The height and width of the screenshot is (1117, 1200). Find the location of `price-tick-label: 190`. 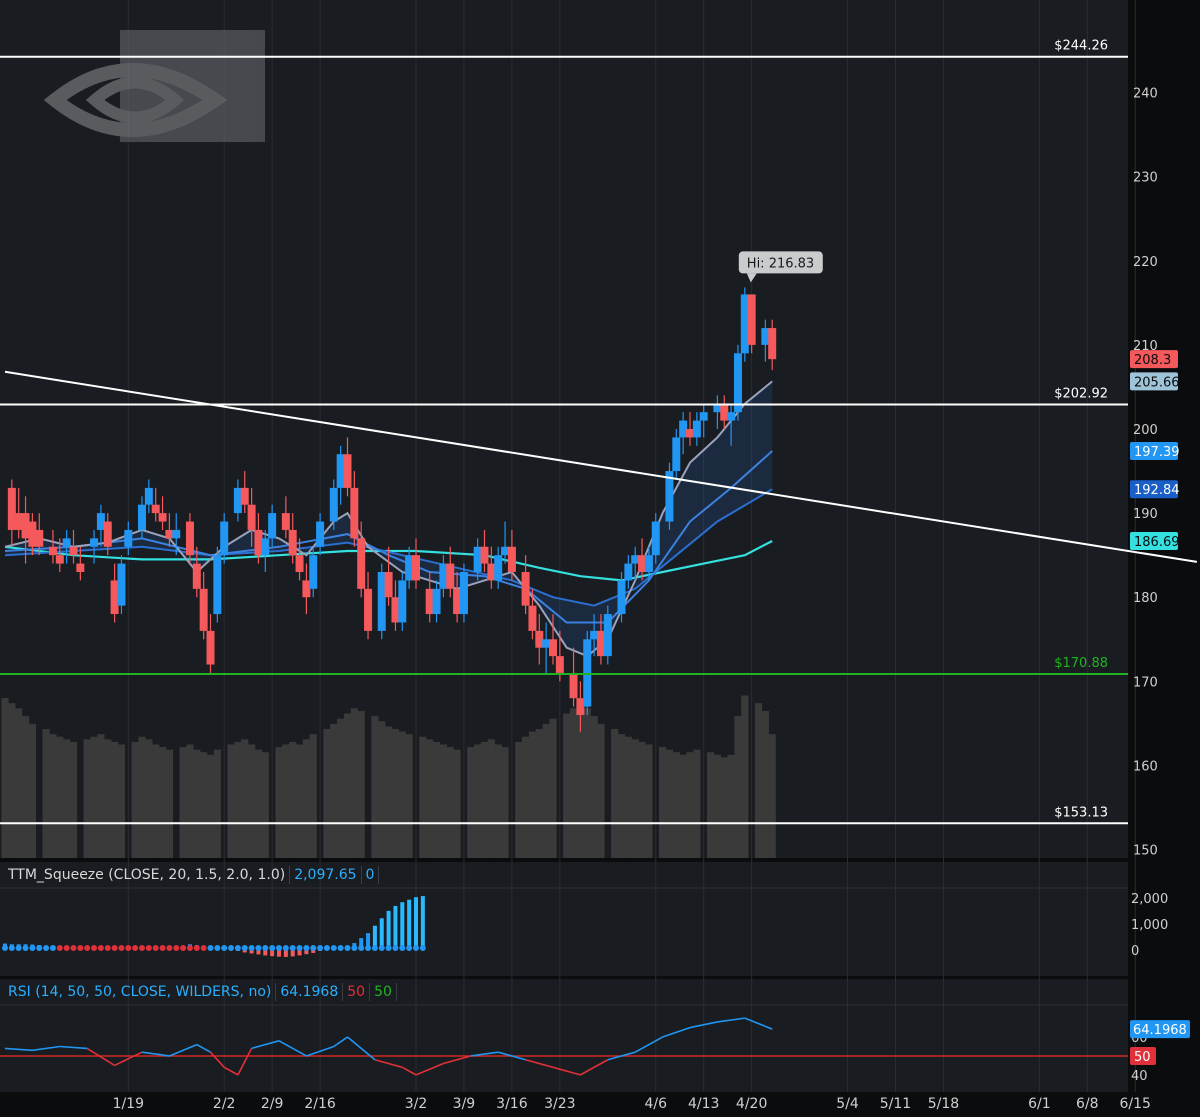

price-tick-label: 190 is located at coordinates (1145, 514).